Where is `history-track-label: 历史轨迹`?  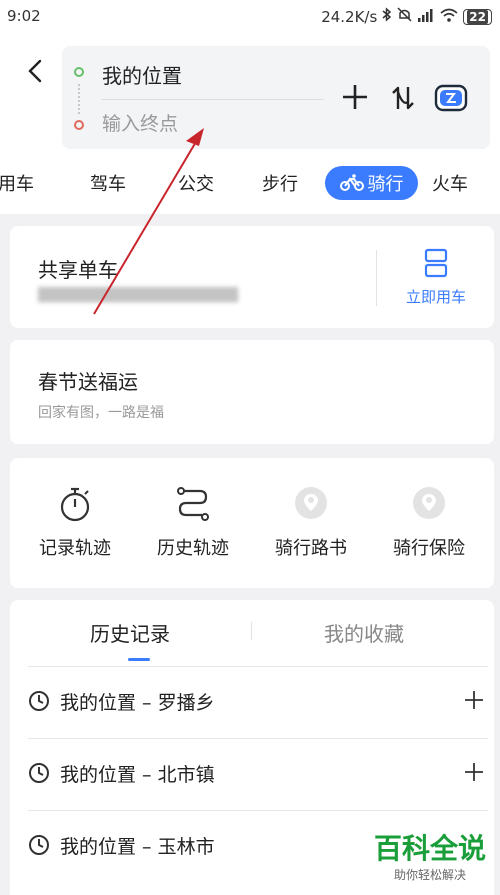
history-track-label: 历史轨迹 is located at coordinates (193, 548).